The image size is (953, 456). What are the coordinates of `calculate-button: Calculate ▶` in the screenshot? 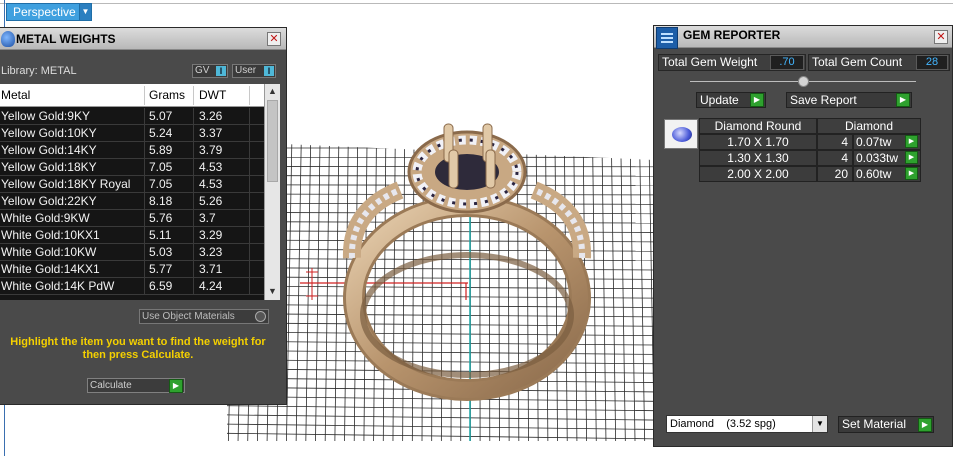 It's located at (136, 385).